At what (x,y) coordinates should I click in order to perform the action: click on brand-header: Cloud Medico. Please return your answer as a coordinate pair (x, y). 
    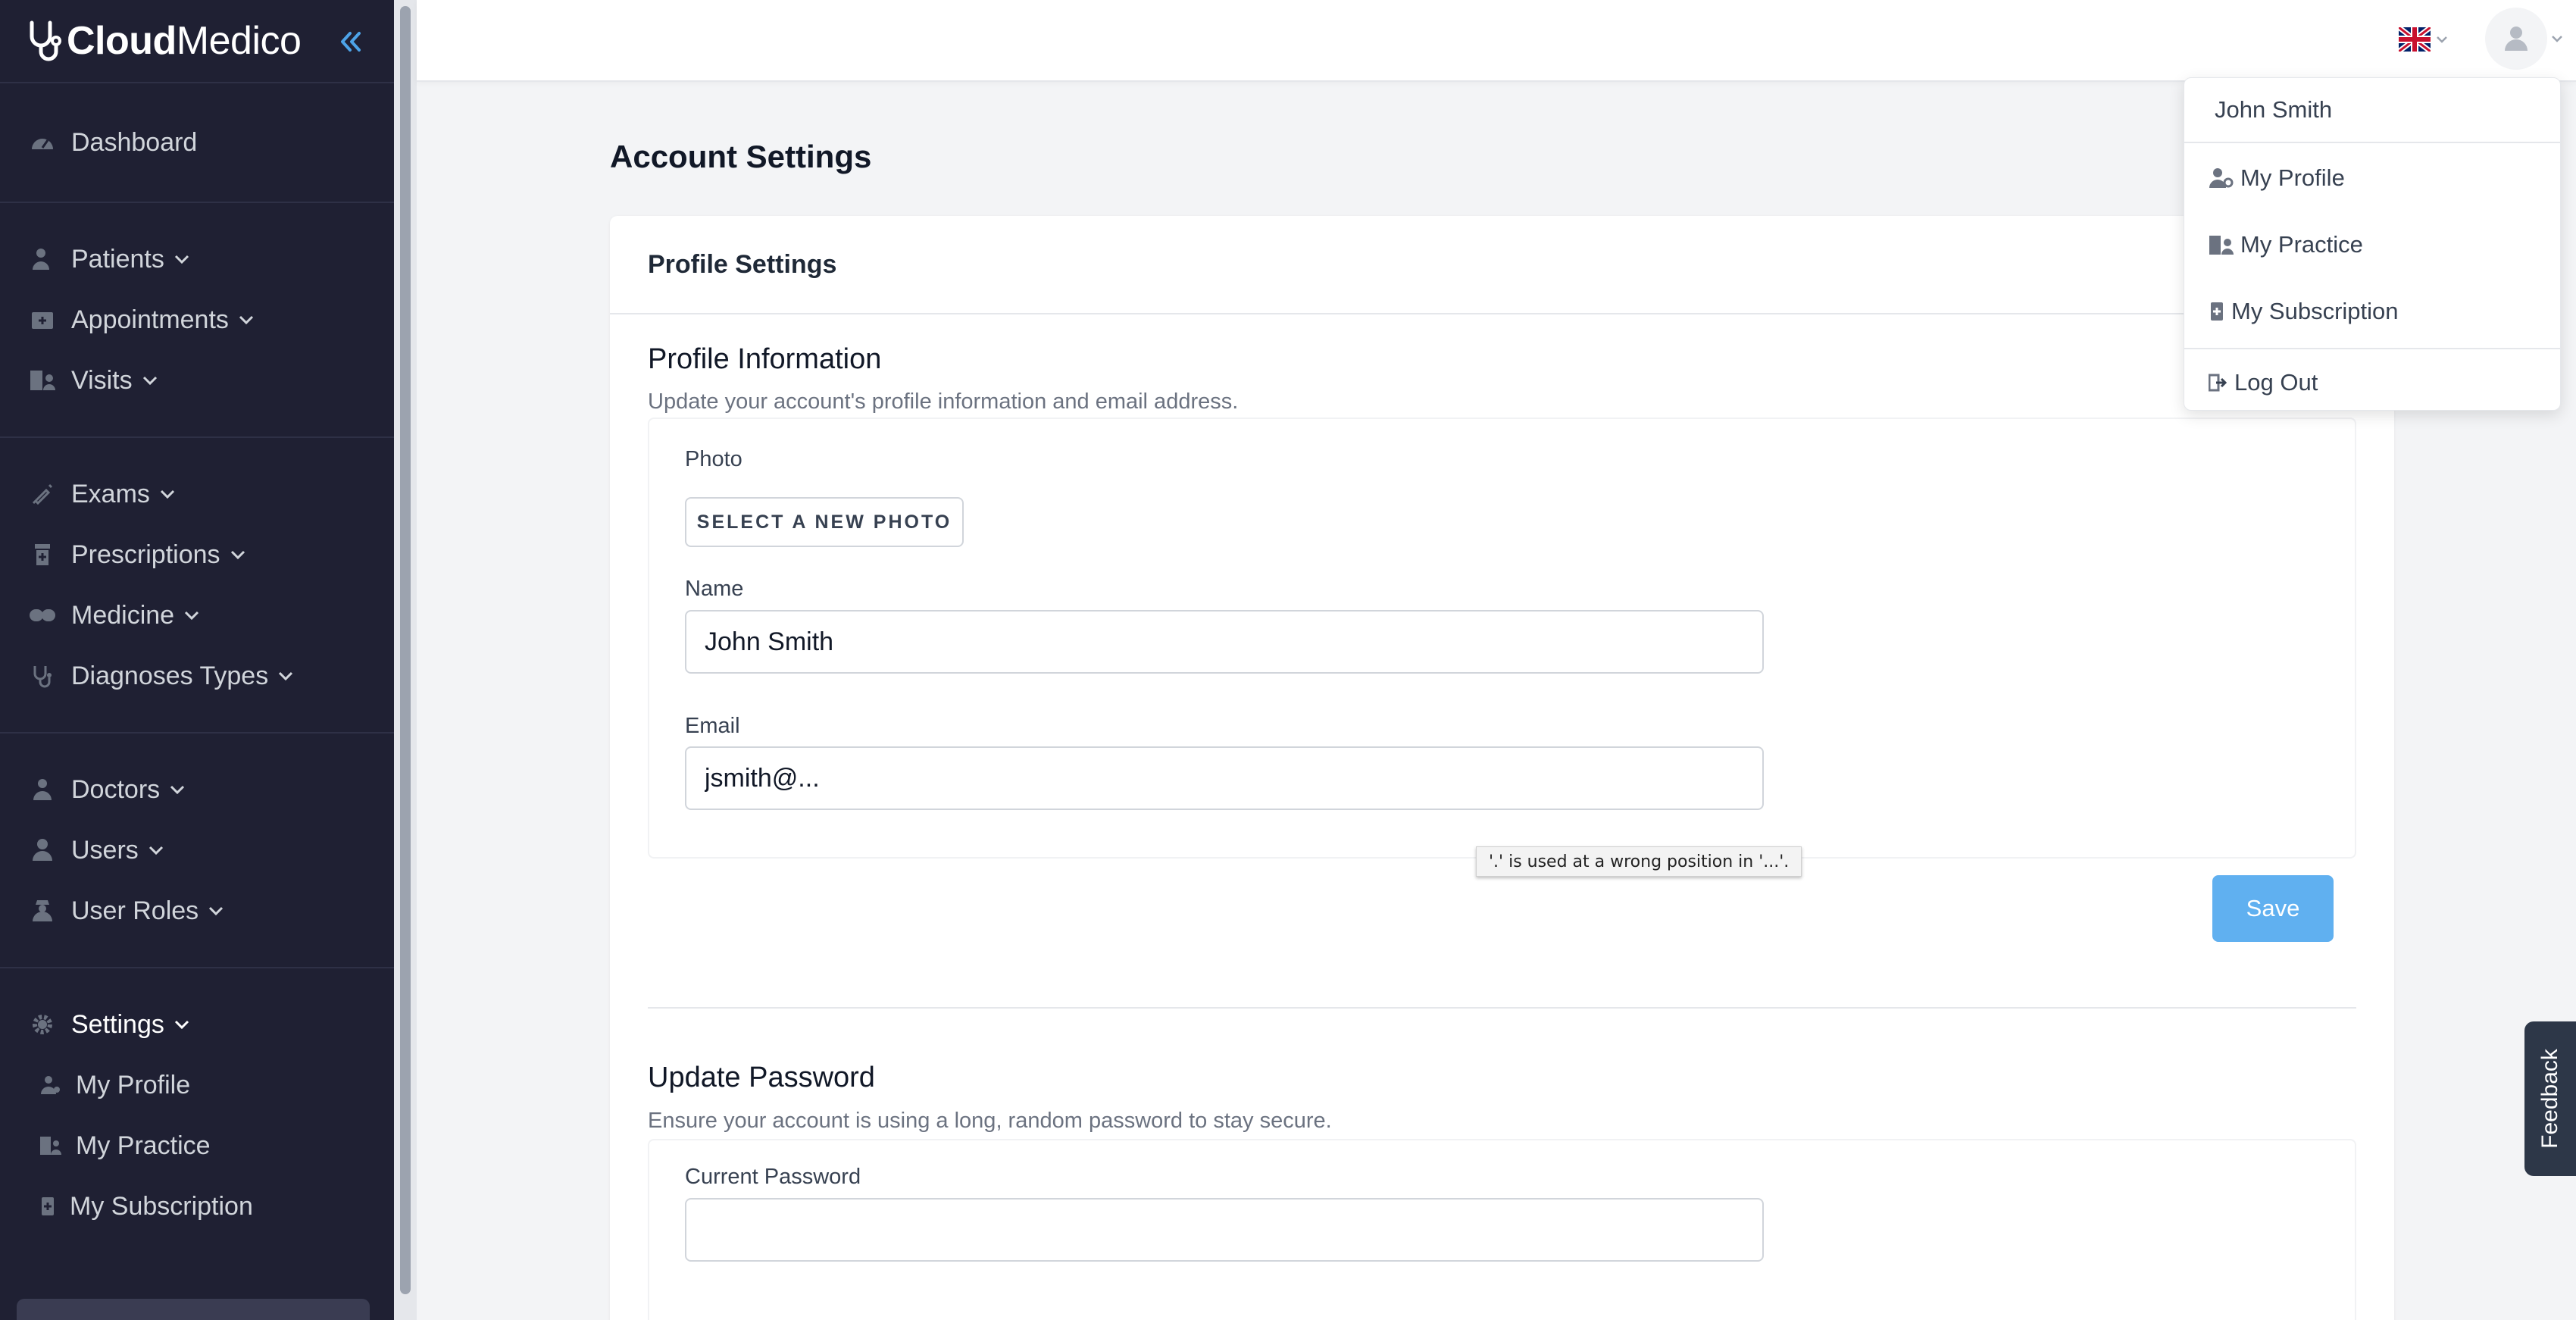
    Looking at the image, I should click on (197, 41).